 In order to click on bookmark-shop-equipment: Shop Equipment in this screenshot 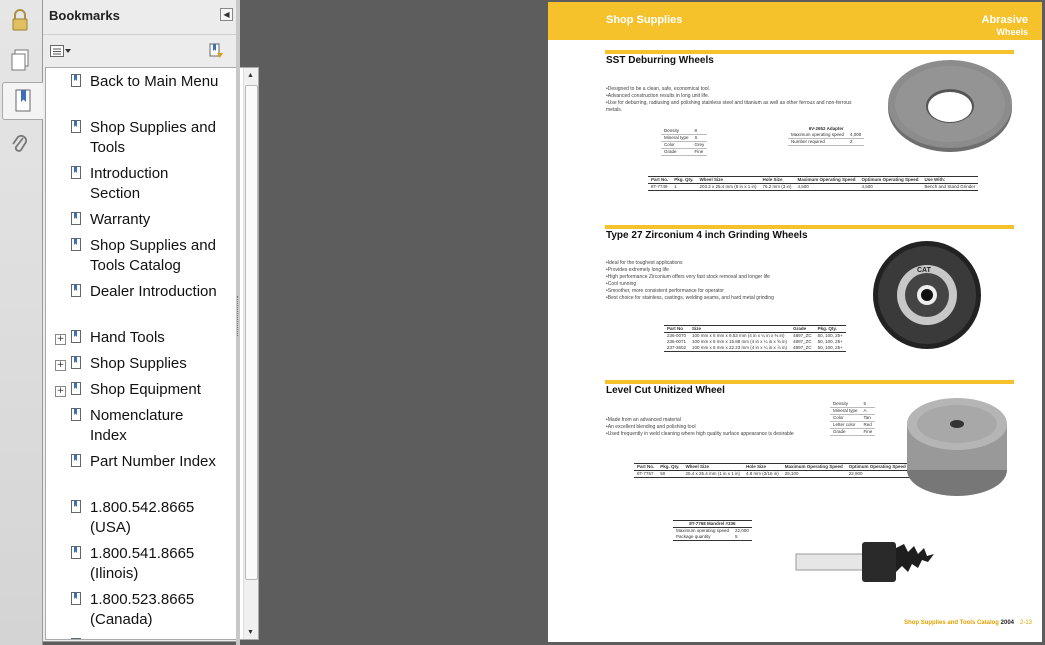, I will do `click(155, 390)`.